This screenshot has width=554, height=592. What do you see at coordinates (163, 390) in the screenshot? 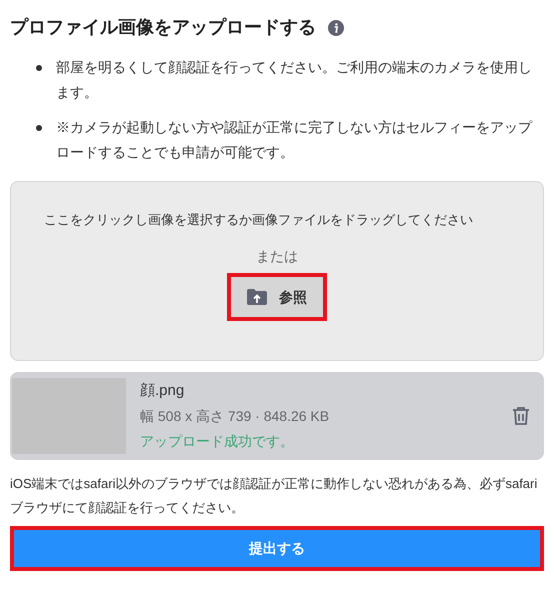
I see `file-name: 顔.png` at bounding box center [163, 390].